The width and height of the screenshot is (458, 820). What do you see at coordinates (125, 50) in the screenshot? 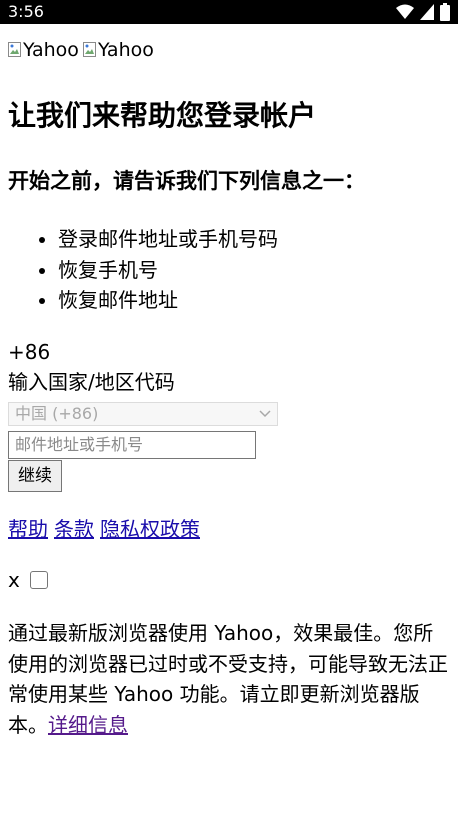
I see `yahoo-logo-alt-2: Yahoo` at bounding box center [125, 50].